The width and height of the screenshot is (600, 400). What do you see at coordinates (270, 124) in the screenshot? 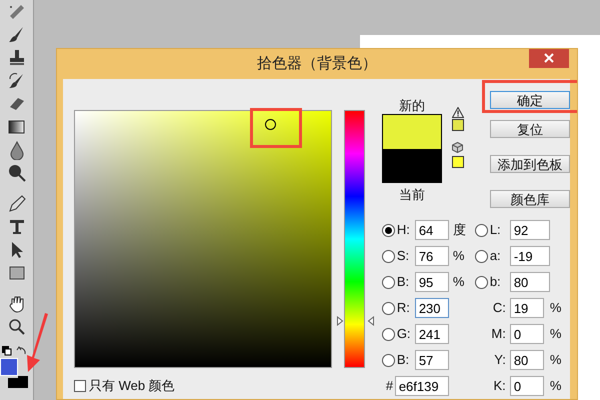
I see `color-picker-ring` at bounding box center [270, 124].